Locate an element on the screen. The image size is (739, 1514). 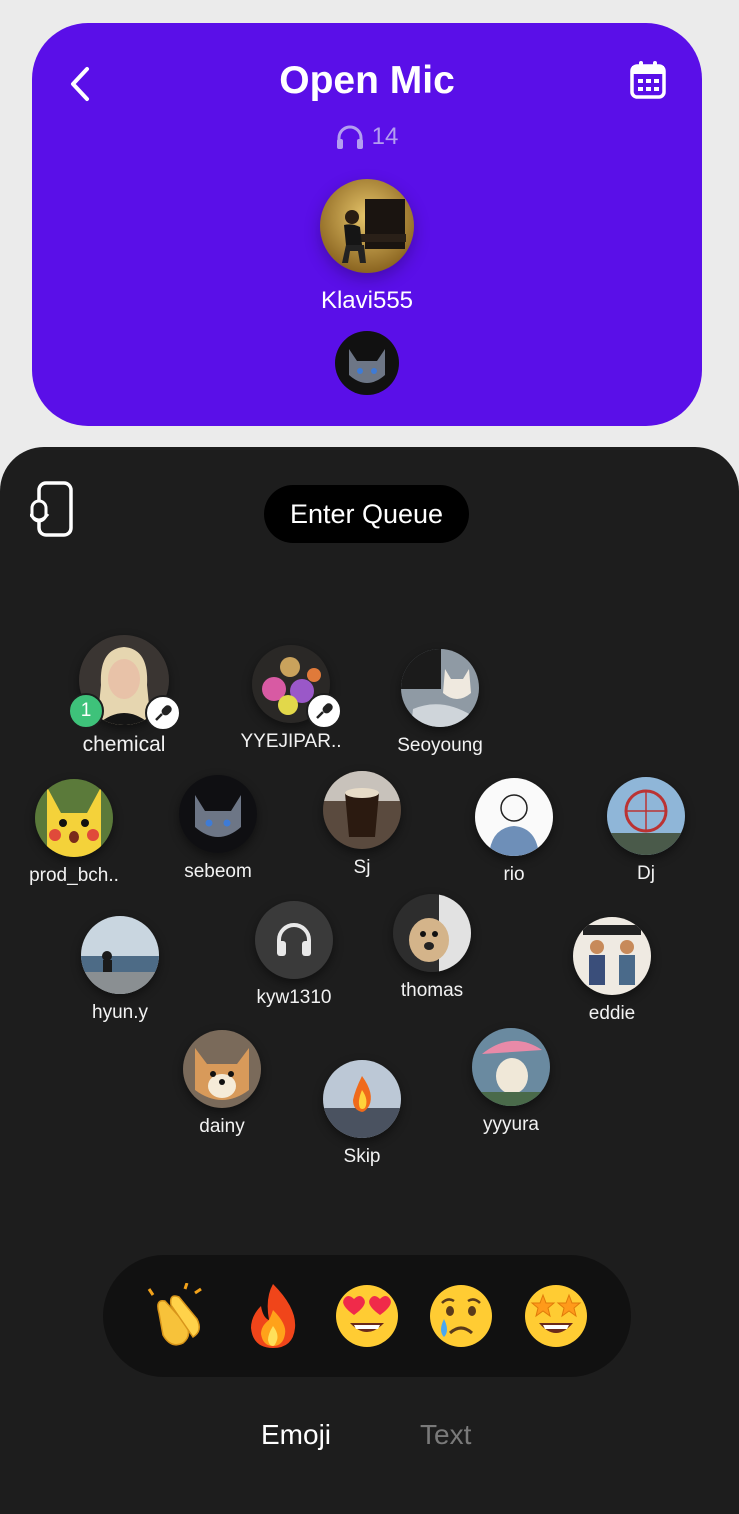
listener-count: 14 is located at coordinates (367, 137).